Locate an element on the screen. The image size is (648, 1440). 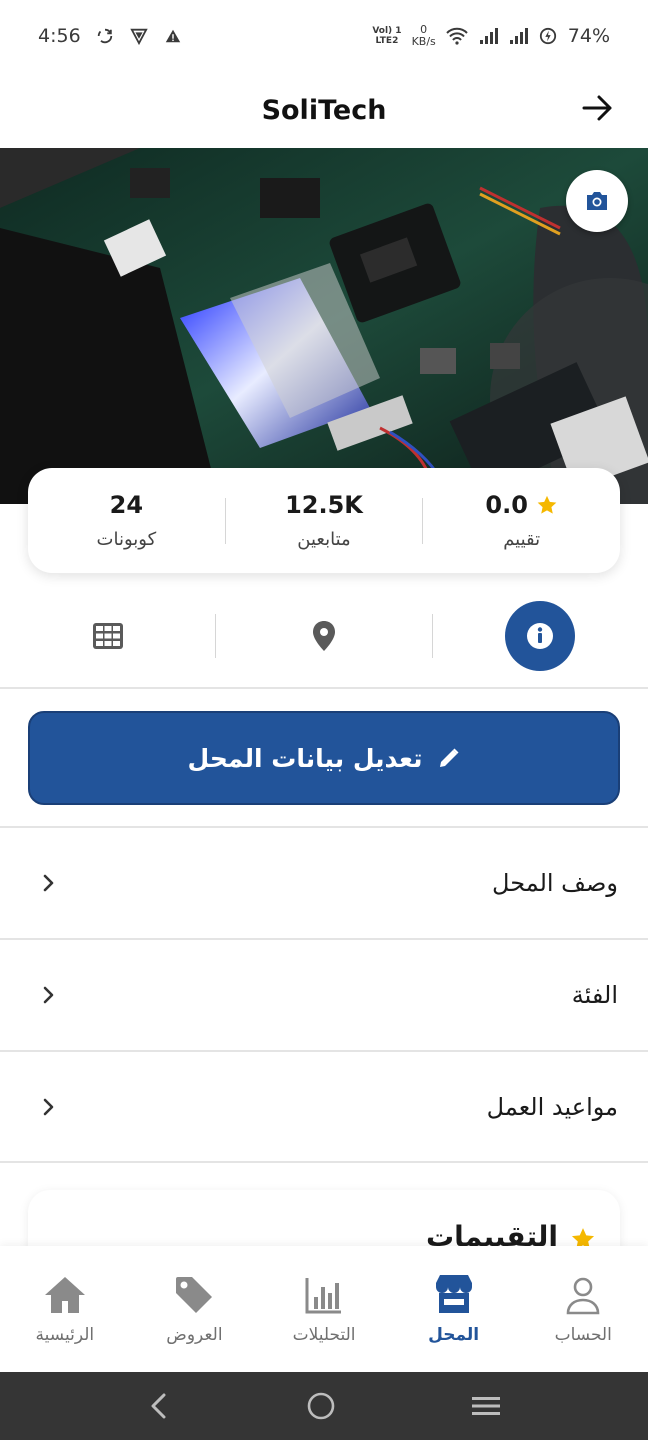
stats-card: 0.0 تقييم 12.5K متابعين 24 كوبونات is located at coordinates (324, 520).